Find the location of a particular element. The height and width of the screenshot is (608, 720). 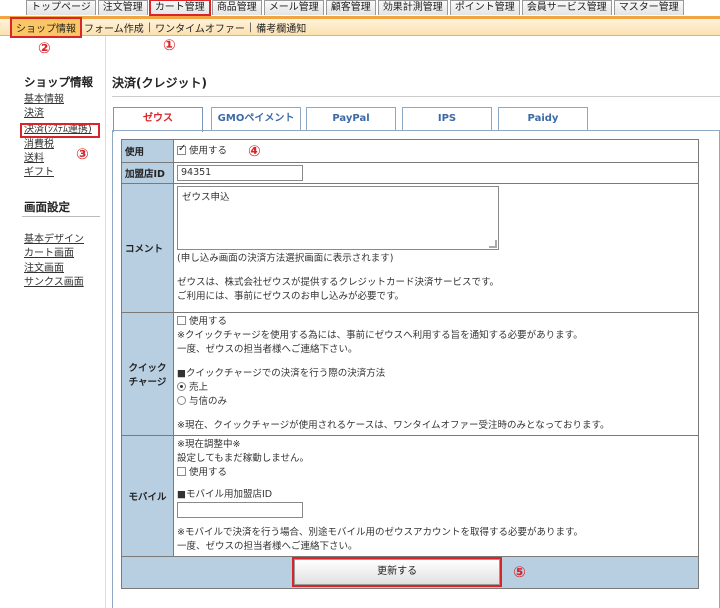

sidebar-link-thanks-screen: サンクス画面 is located at coordinates (54, 283).